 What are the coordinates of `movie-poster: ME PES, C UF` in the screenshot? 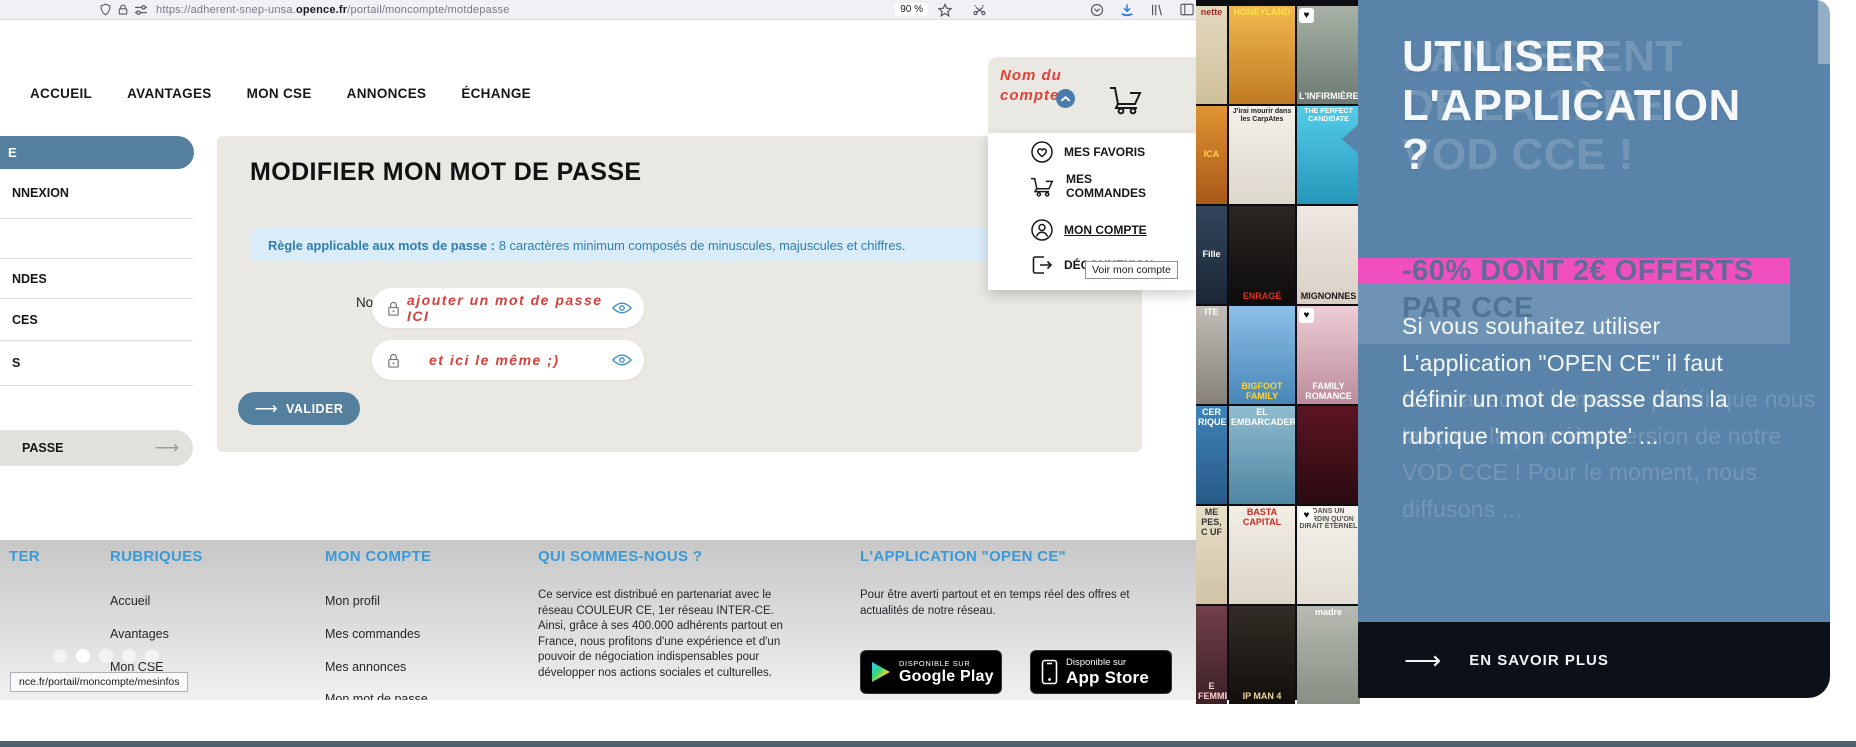 It's located at (1211, 555).